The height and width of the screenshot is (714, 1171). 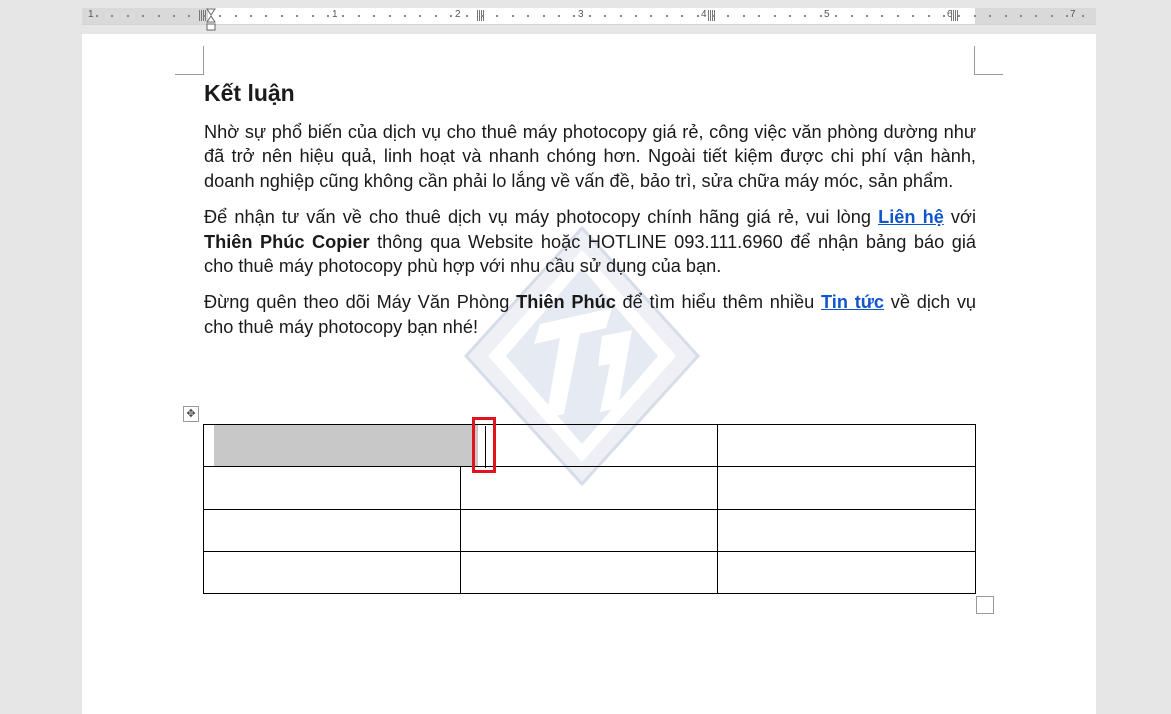 I want to click on lien-he-link: Liên hệ, so click(x=911, y=217).